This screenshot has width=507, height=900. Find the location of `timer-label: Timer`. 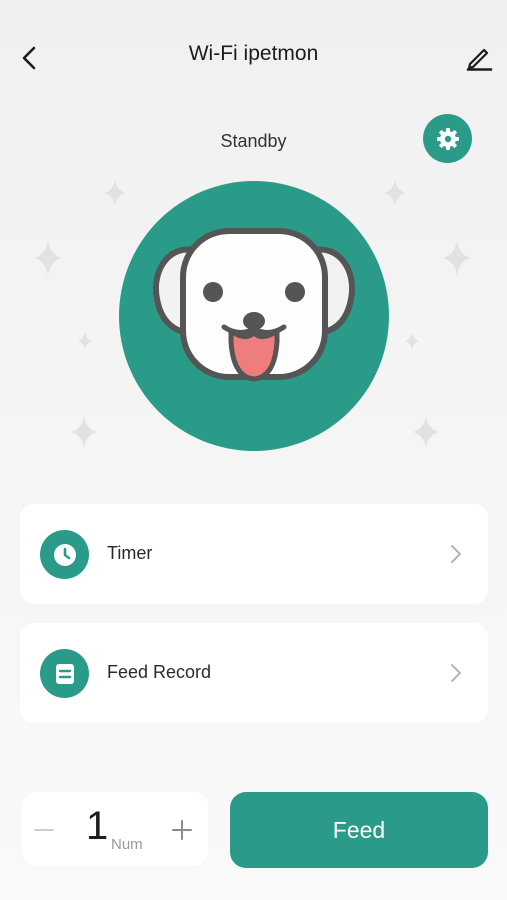

timer-label: Timer is located at coordinates (130, 553).